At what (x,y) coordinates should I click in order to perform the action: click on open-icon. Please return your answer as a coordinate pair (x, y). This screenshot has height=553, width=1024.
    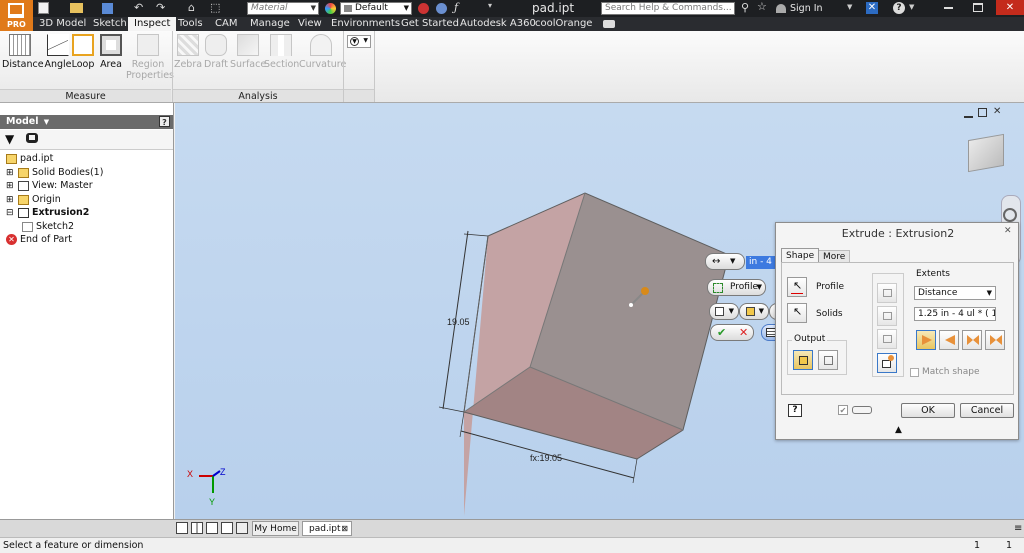
    Looking at the image, I should click on (76, 8).